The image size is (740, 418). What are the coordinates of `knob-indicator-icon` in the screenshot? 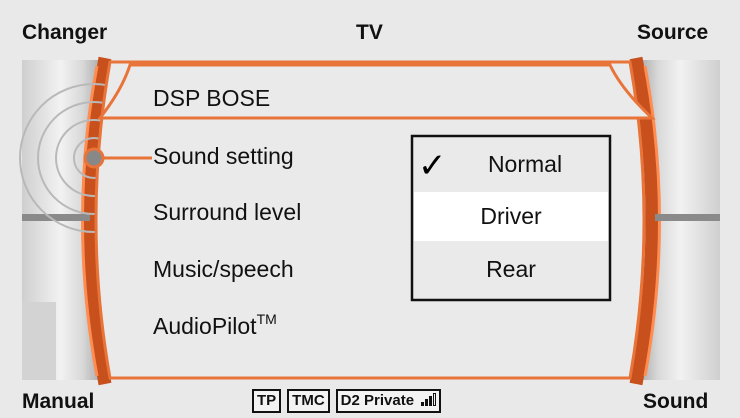 It's located at (94, 158).